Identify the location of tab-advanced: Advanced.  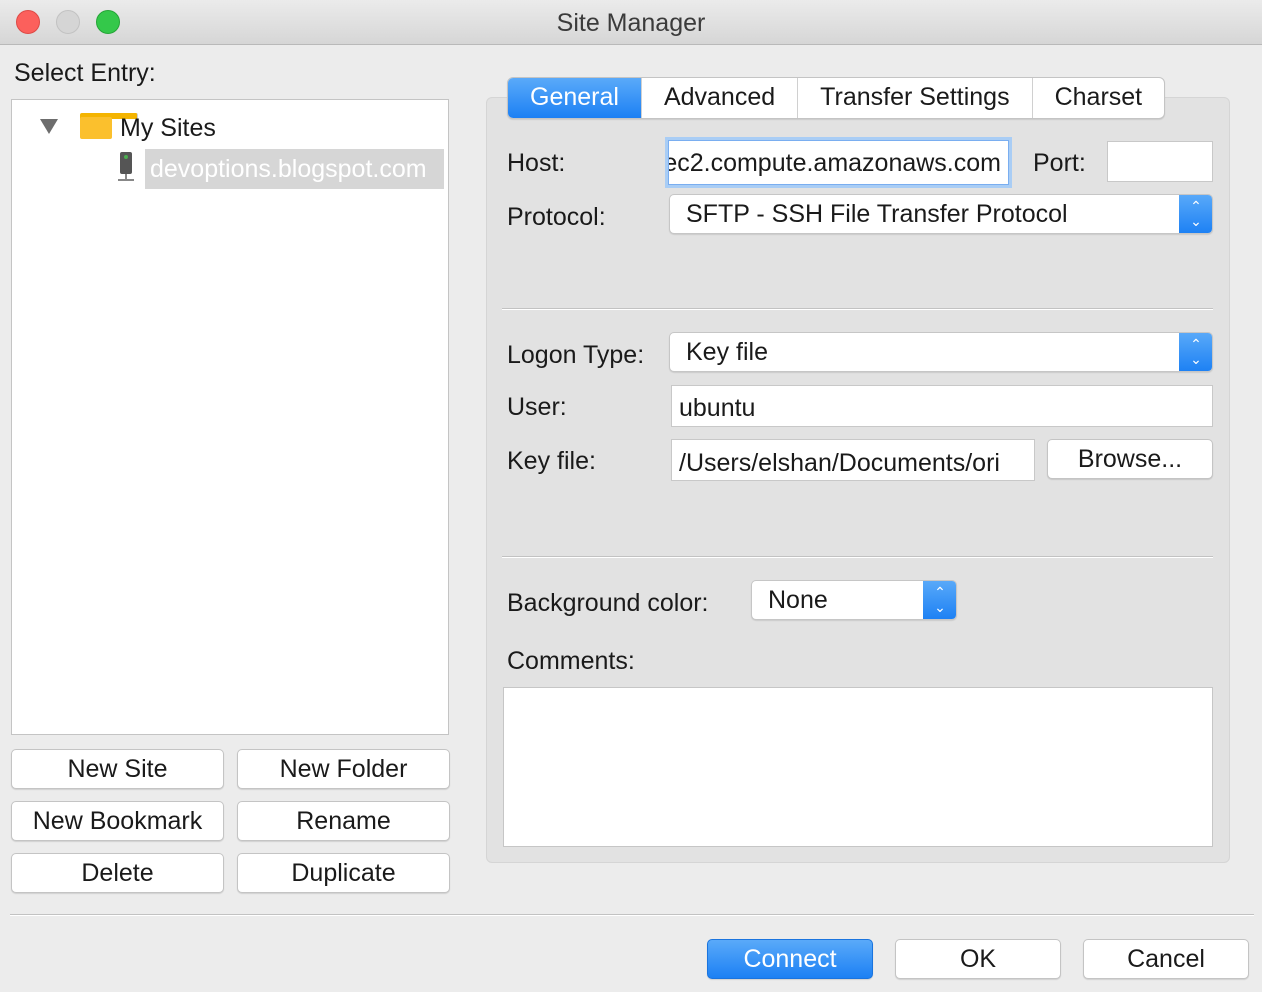
(720, 98).